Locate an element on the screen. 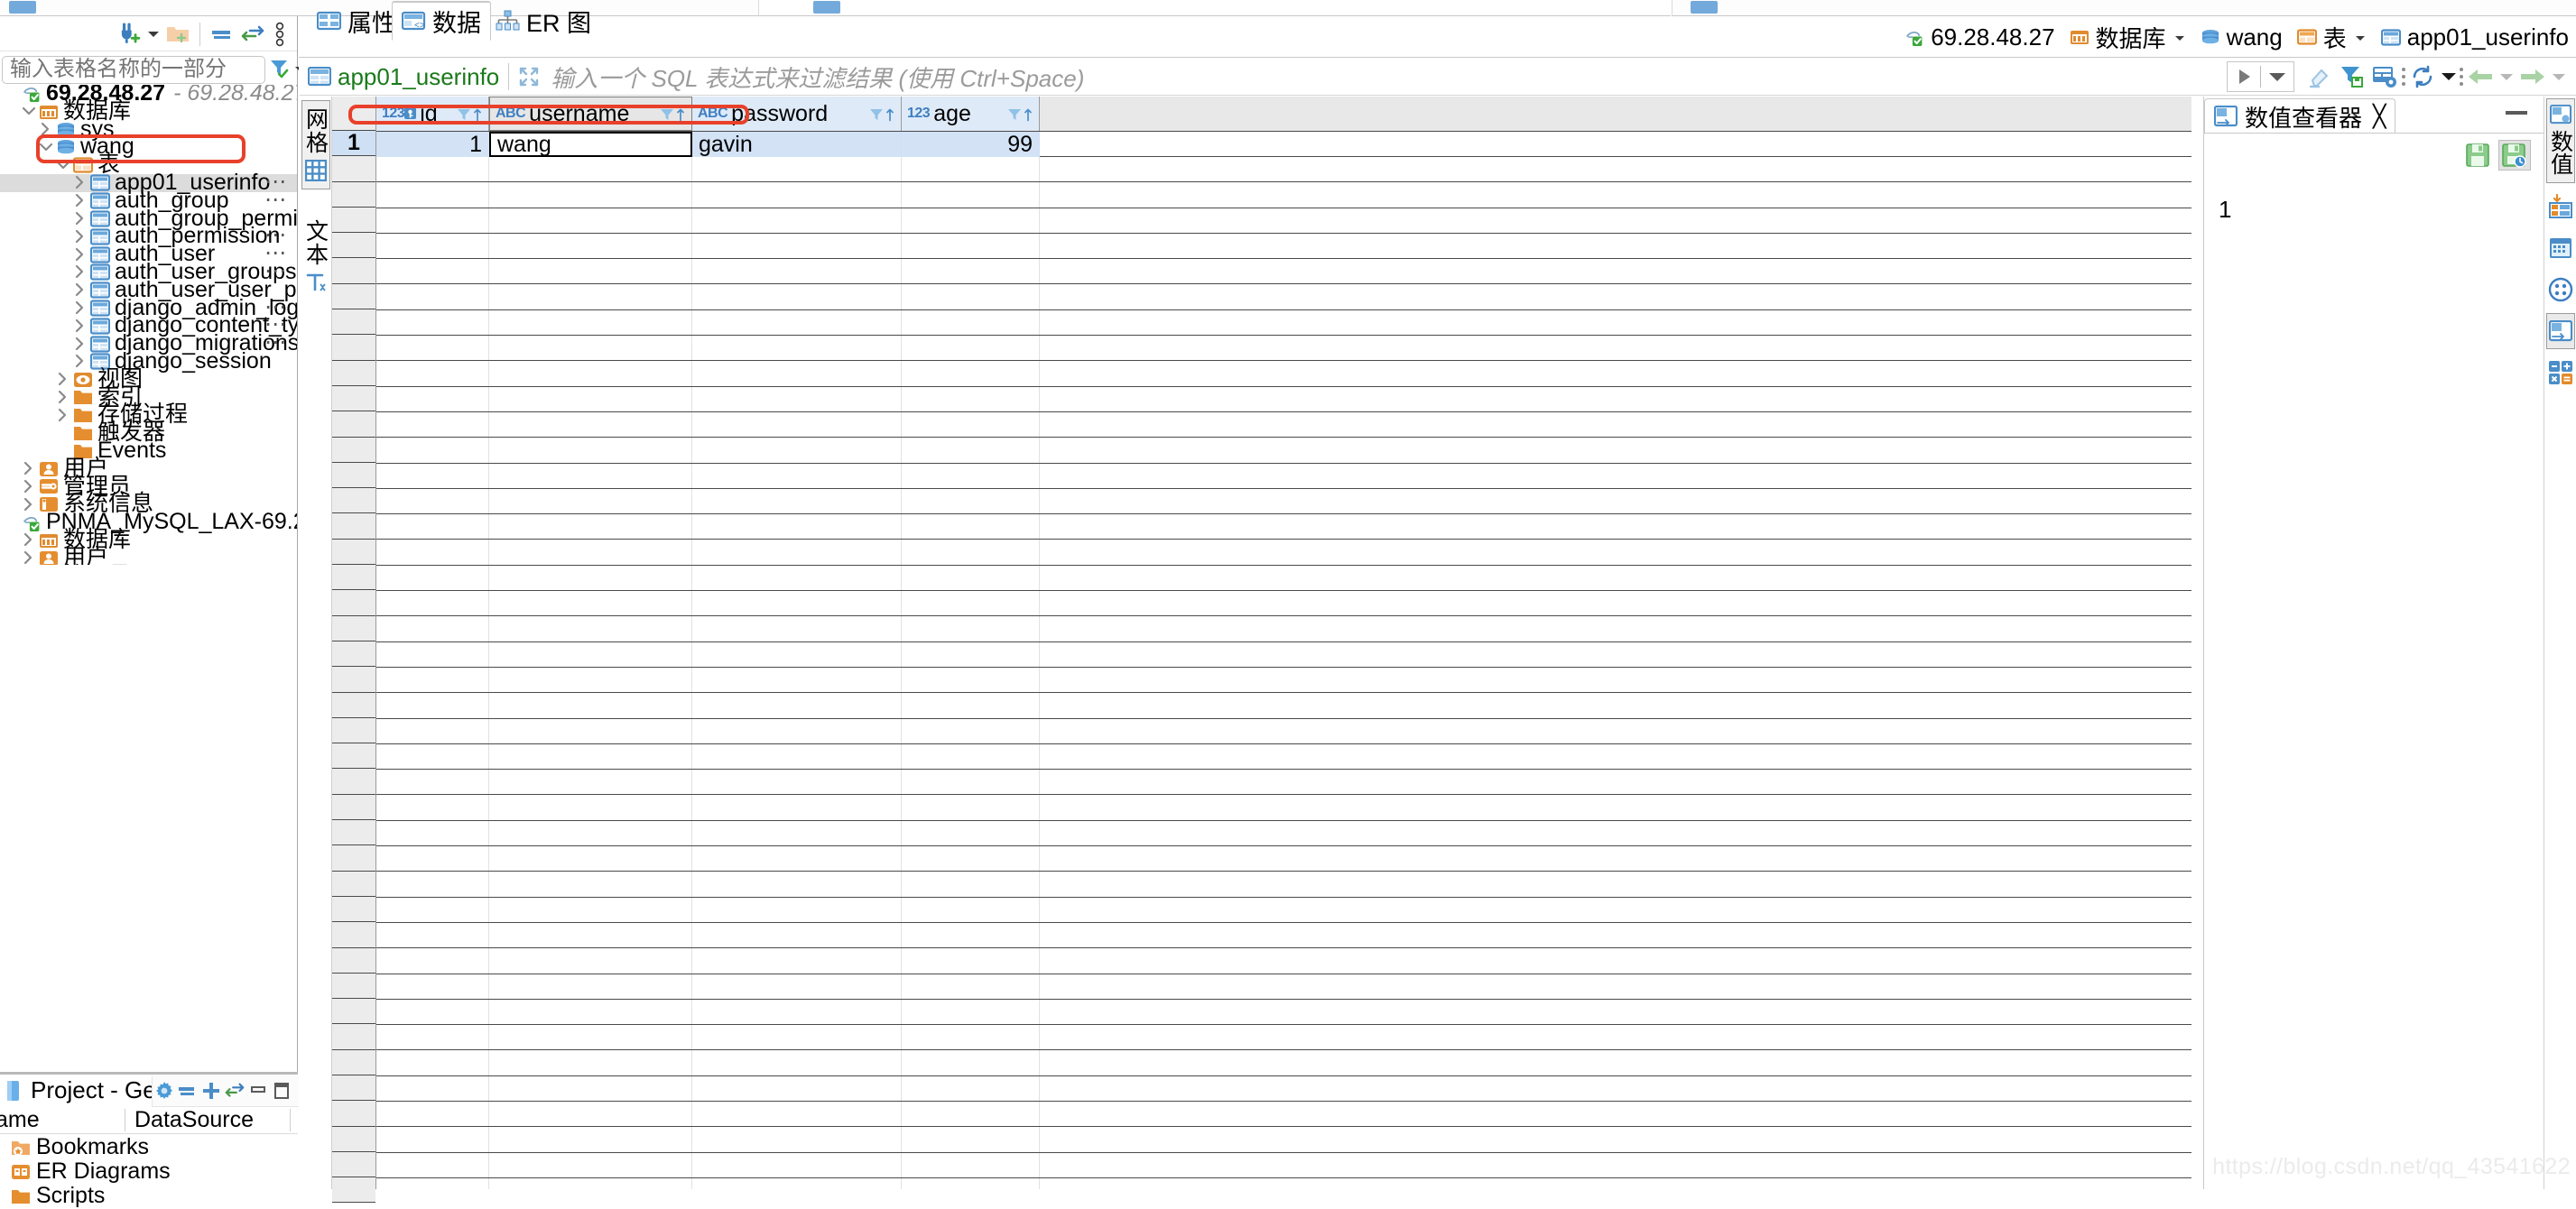 The height and width of the screenshot is (1209, 2576). project-row-scripts: Scripts is located at coordinates (149, 1195).